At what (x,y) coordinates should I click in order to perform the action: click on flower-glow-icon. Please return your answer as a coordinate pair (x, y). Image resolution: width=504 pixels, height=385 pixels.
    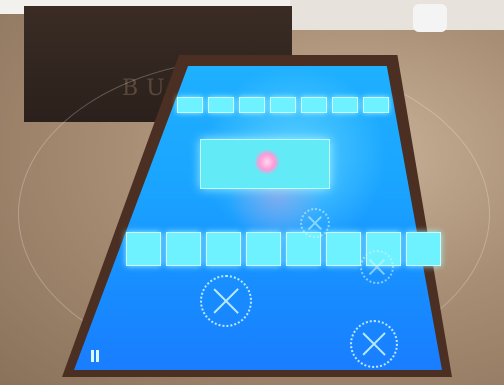
    Looking at the image, I should click on (267, 162).